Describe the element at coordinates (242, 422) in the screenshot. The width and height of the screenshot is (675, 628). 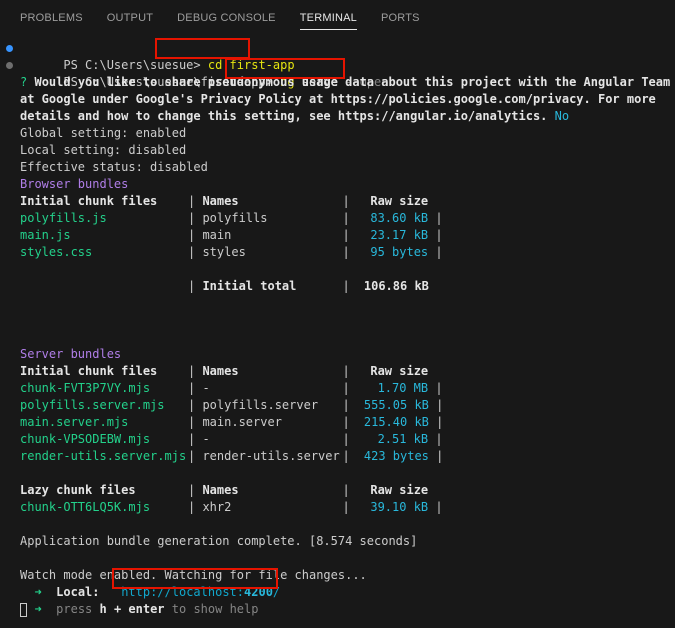
I see `chunk-name: main.server` at that location.